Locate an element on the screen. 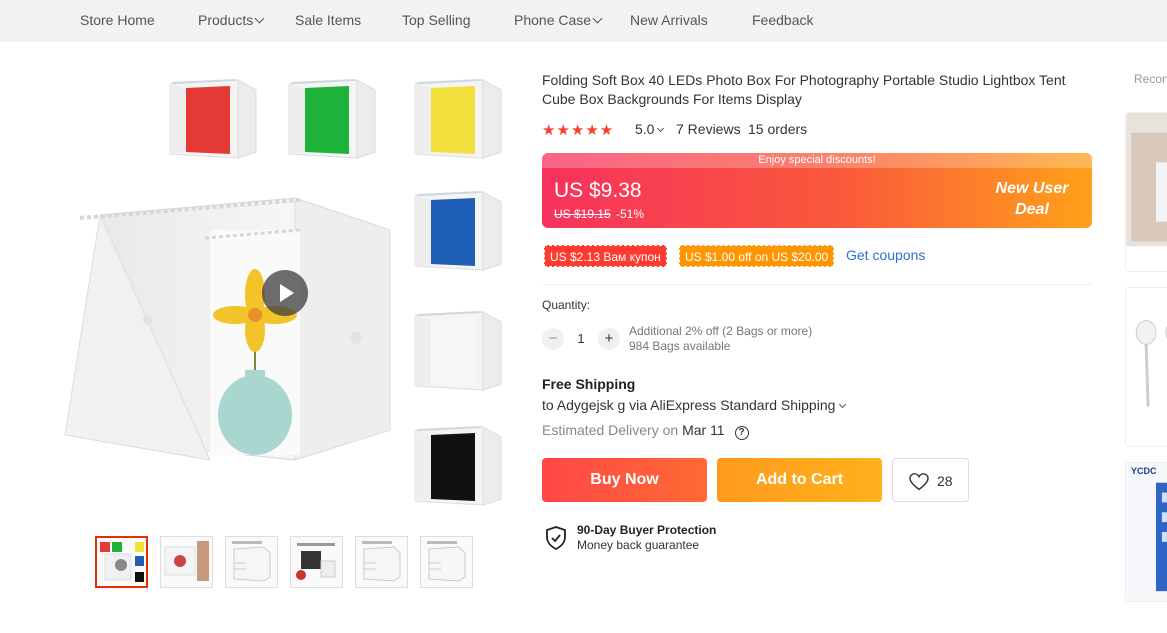 The height and width of the screenshot is (633, 1167). nav-label: New Arrivals is located at coordinates (669, 20).